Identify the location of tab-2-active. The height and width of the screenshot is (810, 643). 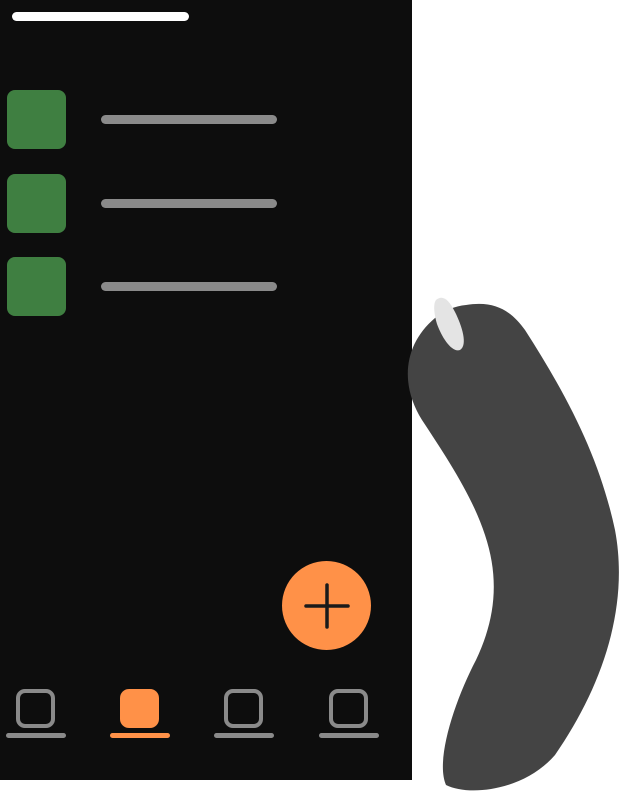
(141, 713).